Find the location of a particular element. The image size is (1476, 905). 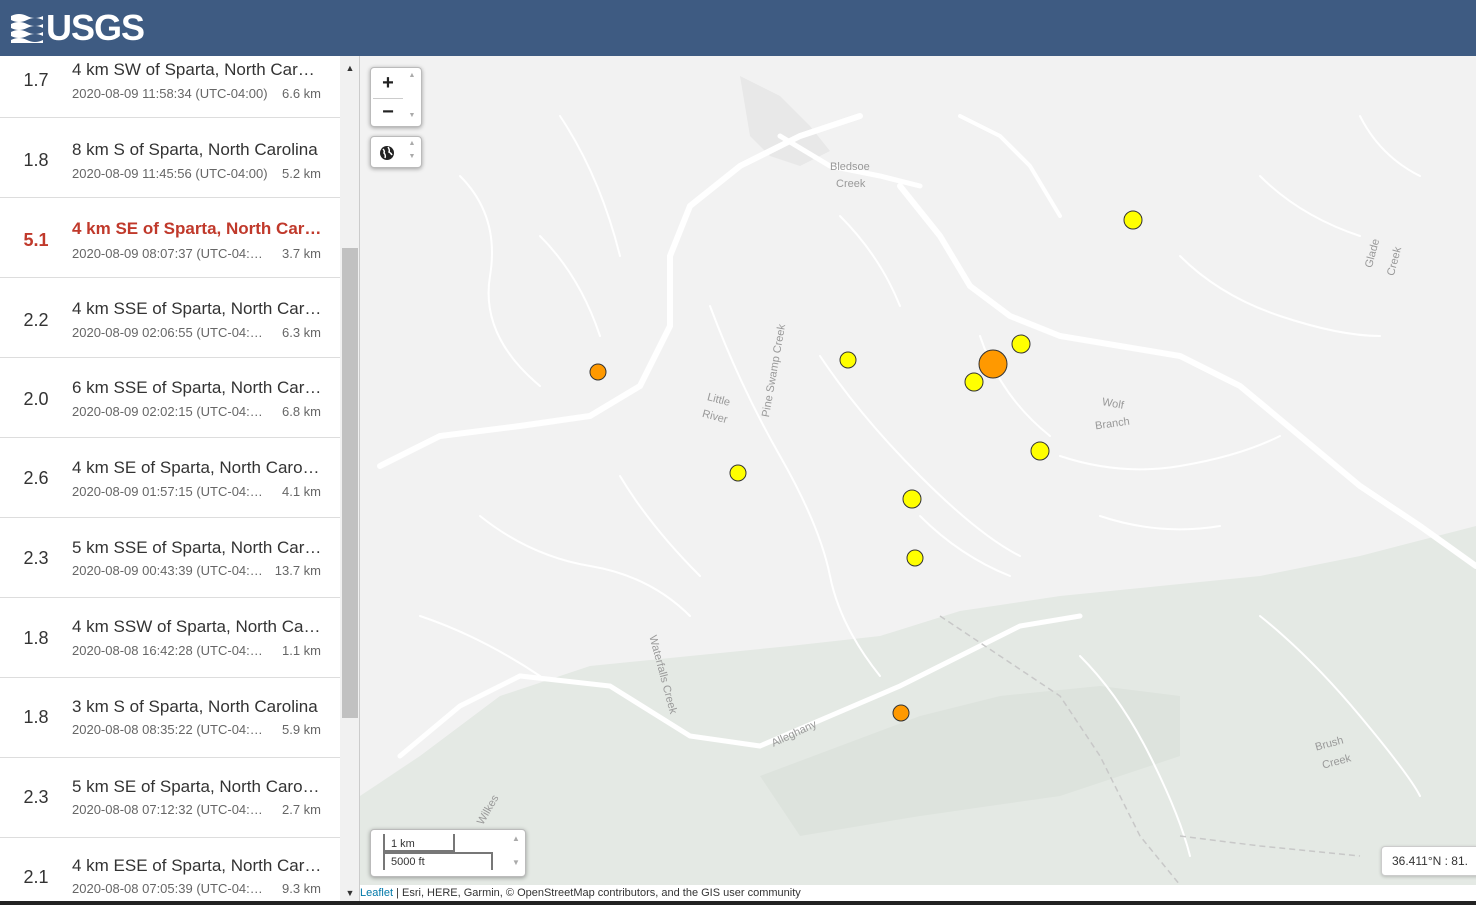

event-time: 2020-08-09 02:06:55 (UTC-04:00) is located at coordinates (170, 332).